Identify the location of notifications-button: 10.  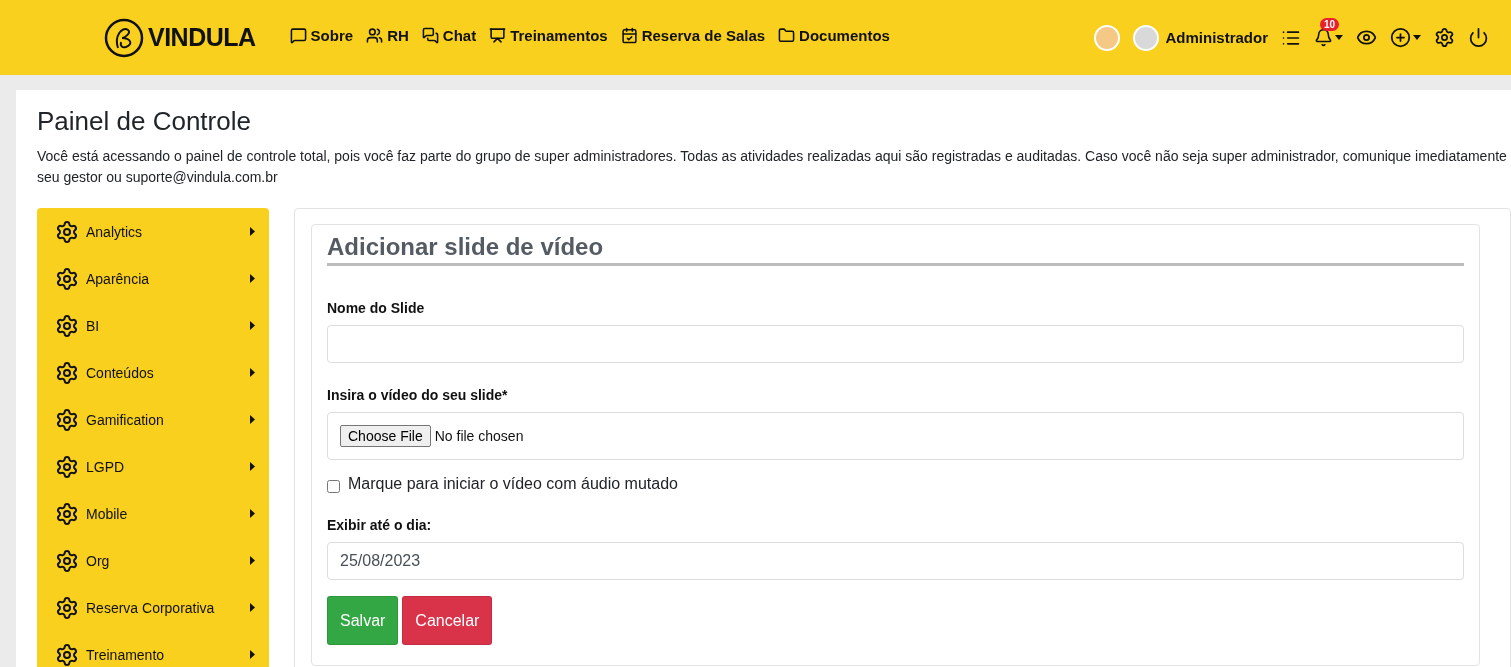
(1328, 32).